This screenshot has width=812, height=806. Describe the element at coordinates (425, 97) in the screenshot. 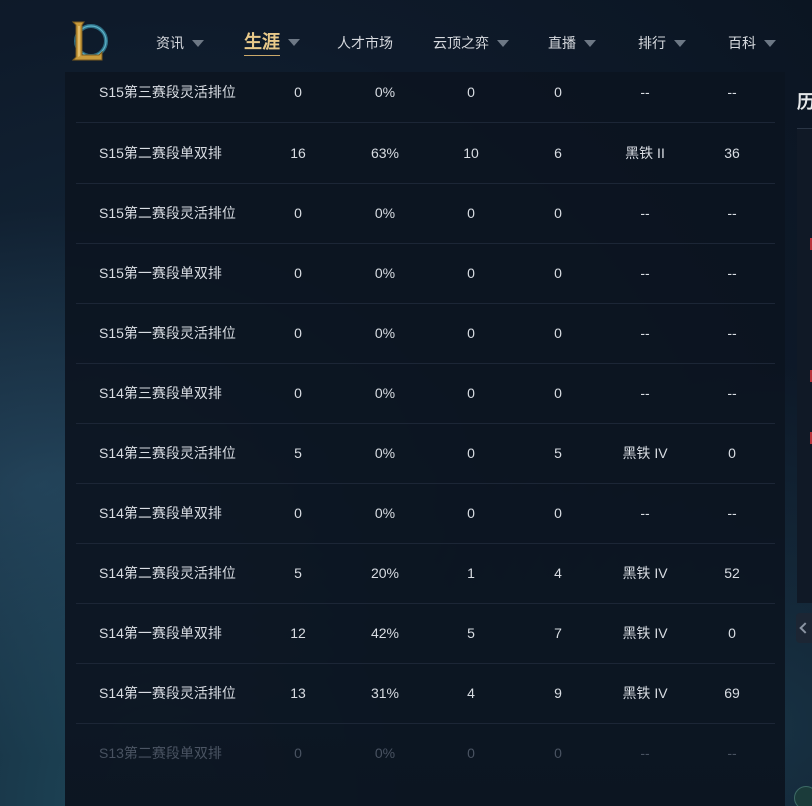

I see `table-row: S15第三赛段灵活排位 0 0% 0 0 -- --` at that location.